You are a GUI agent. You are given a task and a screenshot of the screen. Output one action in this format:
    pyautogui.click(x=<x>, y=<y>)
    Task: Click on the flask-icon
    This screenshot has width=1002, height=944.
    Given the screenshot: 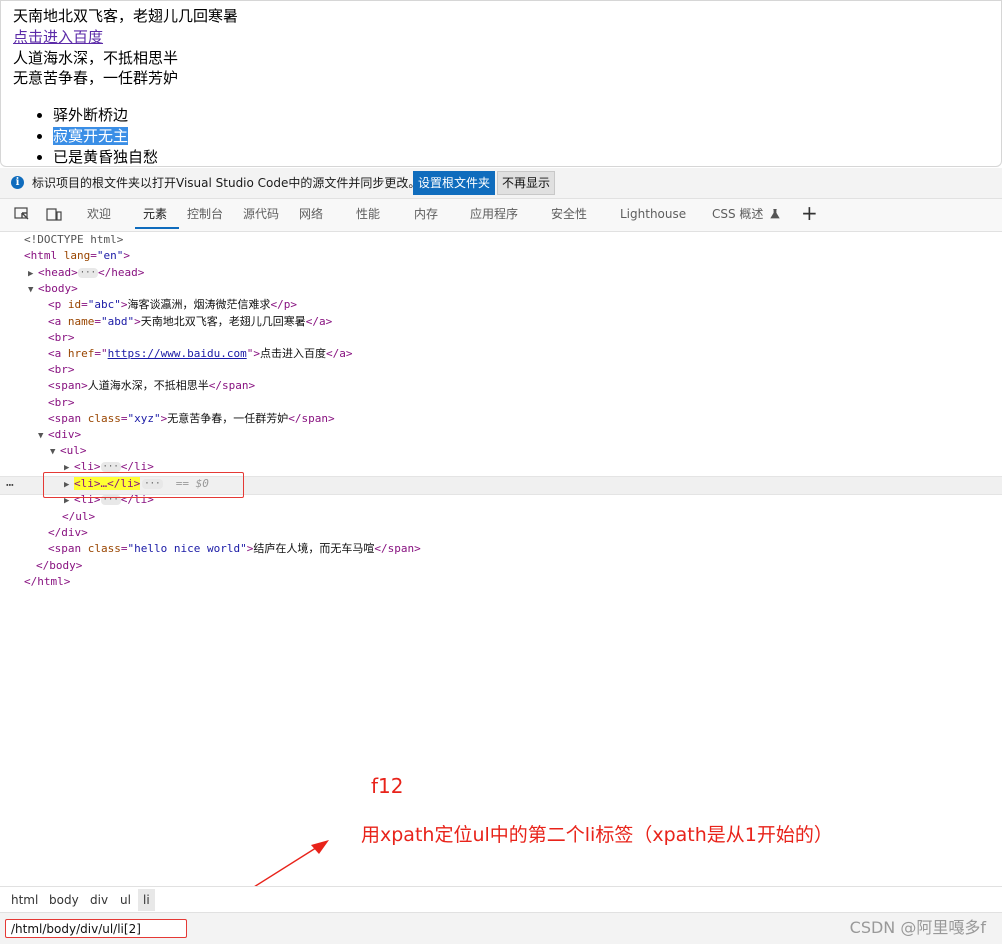 What is the action you would take?
    pyautogui.click(x=775, y=213)
    